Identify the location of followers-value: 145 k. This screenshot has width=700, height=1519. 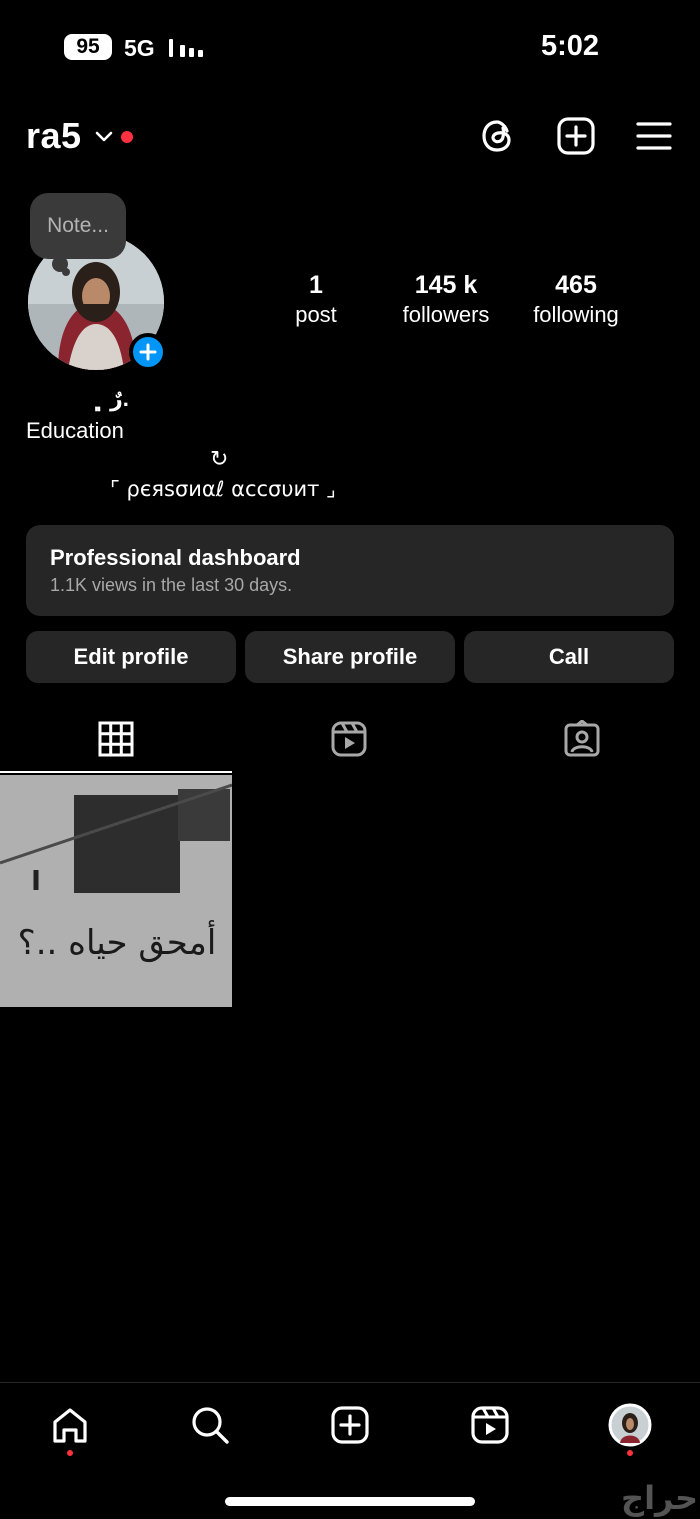
(446, 285).